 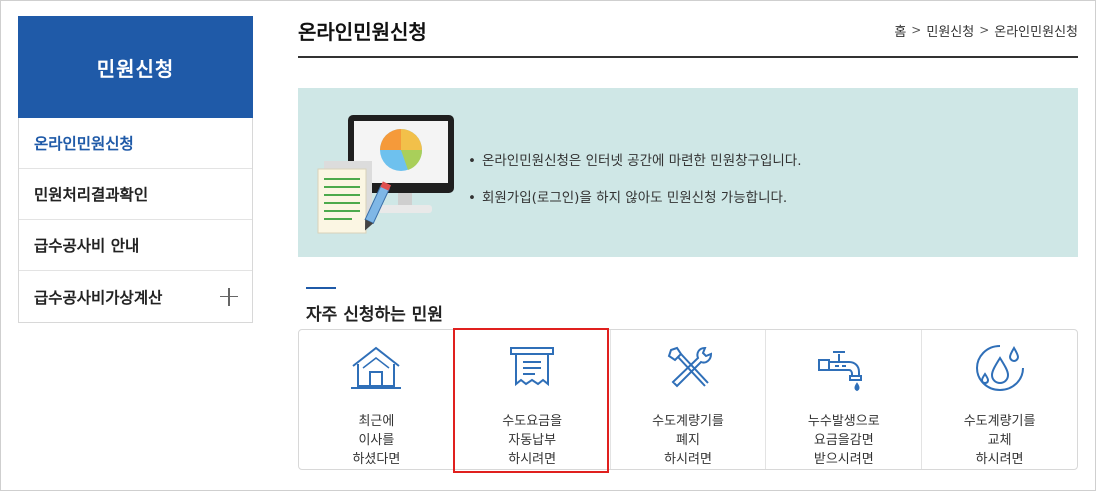 I want to click on card-label: 수도요금을 자동납부 하시려면, so click(x=532, y=440).